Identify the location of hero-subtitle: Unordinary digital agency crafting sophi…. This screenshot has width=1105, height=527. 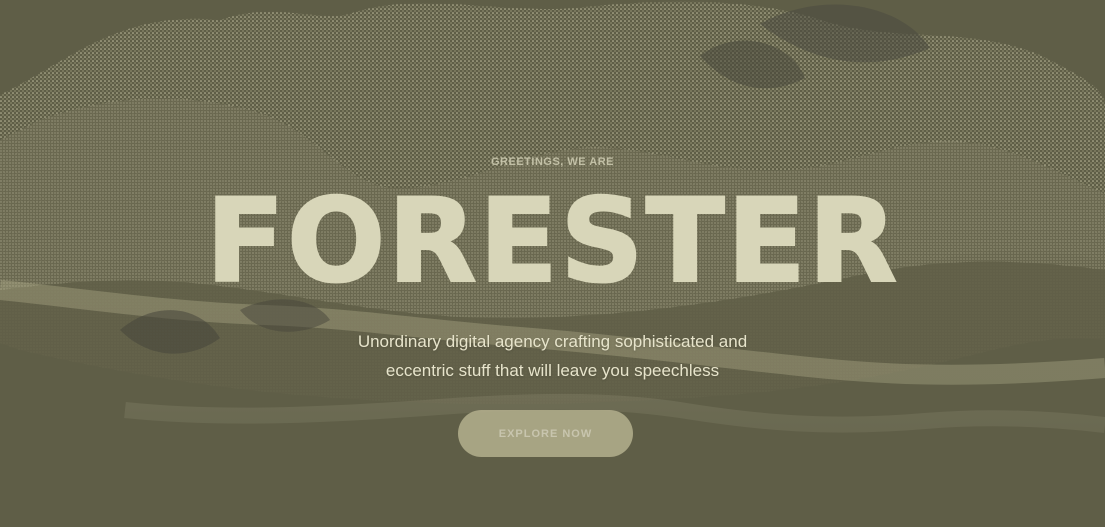
(552, 356).